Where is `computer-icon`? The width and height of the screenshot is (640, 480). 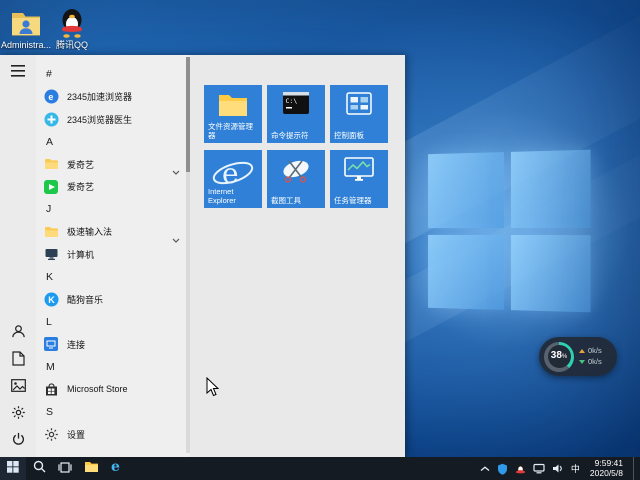 computer-icon is located at coordinates (51, 254).